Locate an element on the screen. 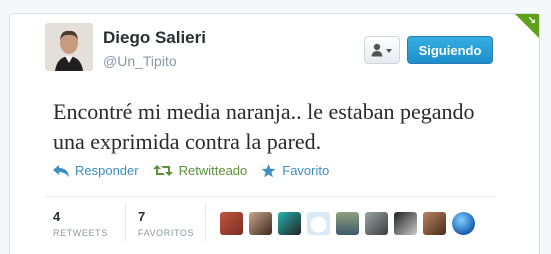 The image size is (551, 254). person-icon is located at coordinates (381, 50).